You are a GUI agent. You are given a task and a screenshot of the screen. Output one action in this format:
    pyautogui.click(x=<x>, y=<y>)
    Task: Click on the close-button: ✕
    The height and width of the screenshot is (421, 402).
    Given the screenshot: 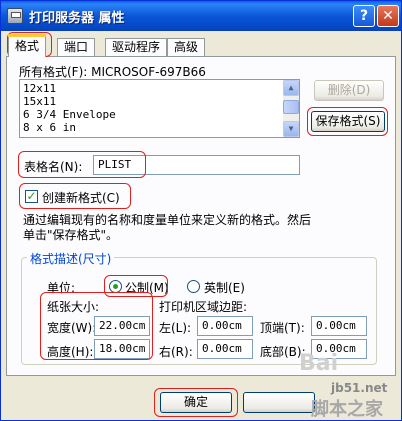 What is the action you would take?
    pyautogui.click(x=388, y=16)
    